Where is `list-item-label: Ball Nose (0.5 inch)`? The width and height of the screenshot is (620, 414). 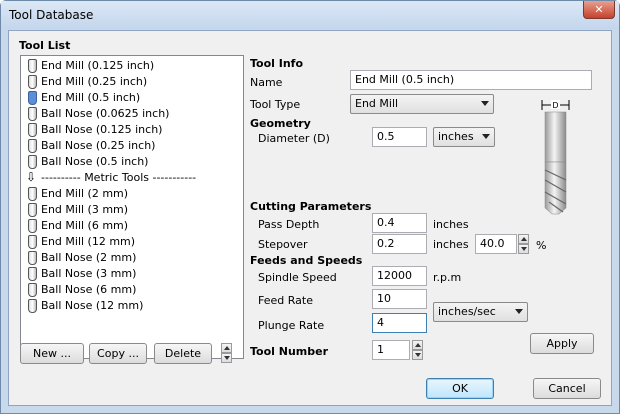 list-item-label: Ball Nose (0.5 inch) is located at coordinates (95, 161).